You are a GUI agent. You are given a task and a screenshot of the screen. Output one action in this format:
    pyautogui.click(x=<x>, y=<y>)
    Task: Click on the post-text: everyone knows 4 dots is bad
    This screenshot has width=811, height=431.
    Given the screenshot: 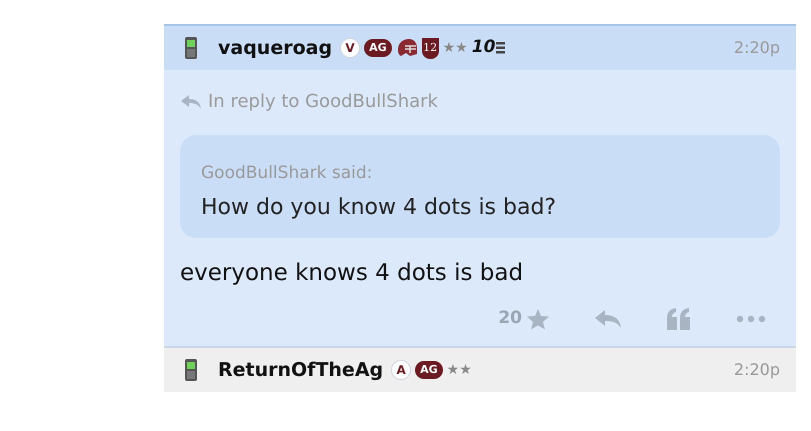 What is the action you would take?
    pyautogui.click(x=352, y=273)
    